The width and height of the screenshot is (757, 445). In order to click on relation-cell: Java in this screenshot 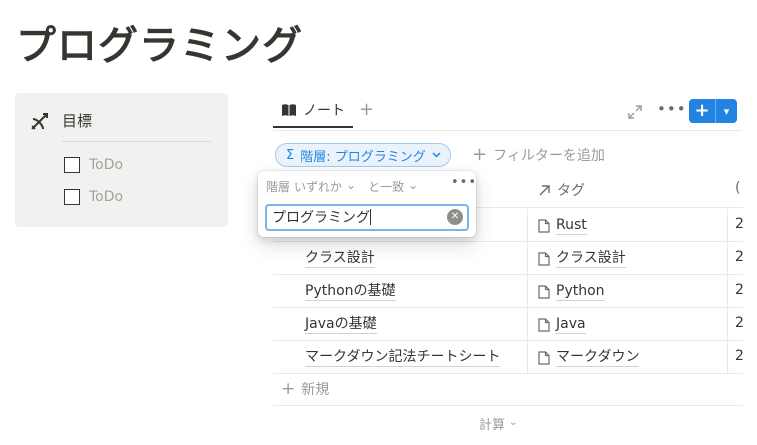, I will do `click(562, 324)`.